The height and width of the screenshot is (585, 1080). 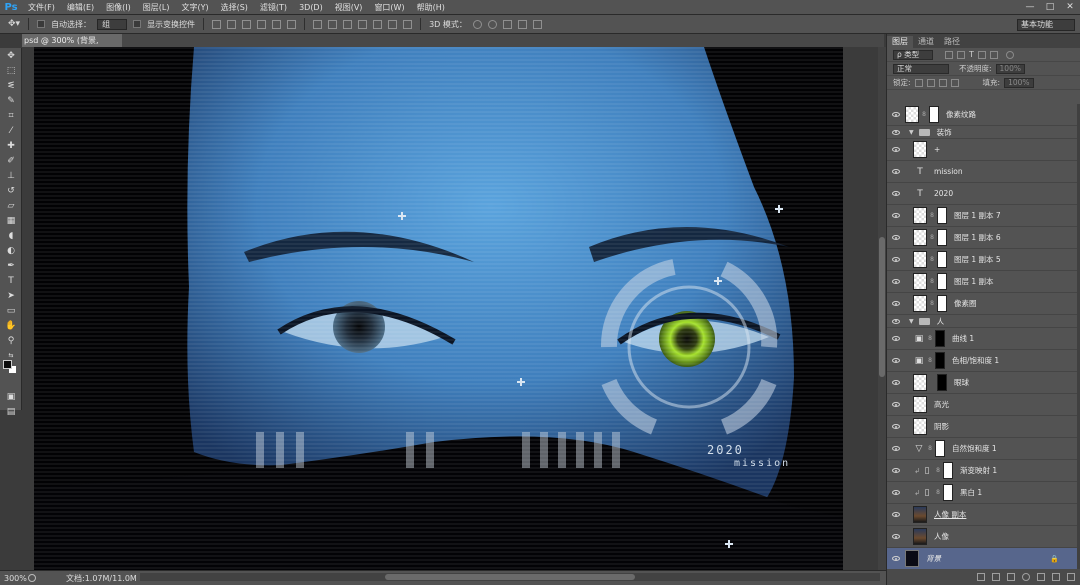 I want to click on filter-smart-icon, so click(x=993, y=54).